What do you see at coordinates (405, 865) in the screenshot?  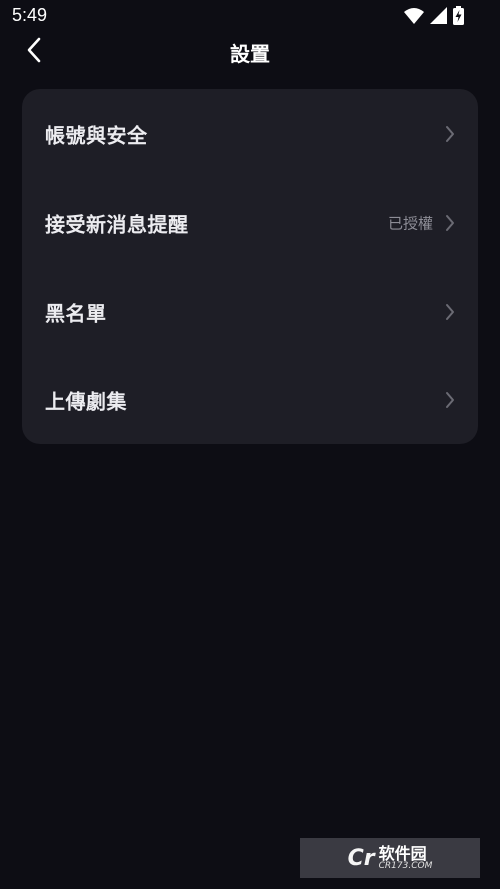 I see `watermark-en-text: CR173.COM` at bounding box center [405, 865].